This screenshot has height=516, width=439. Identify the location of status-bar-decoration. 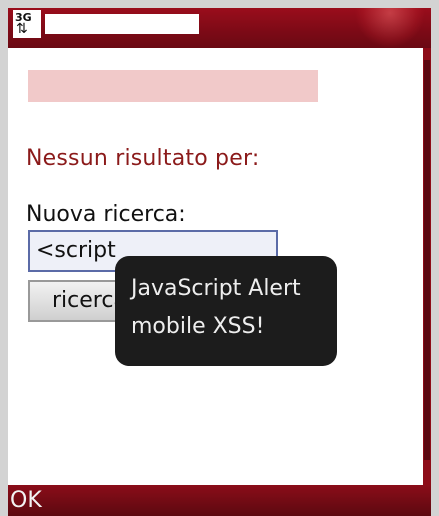
(390, 28).